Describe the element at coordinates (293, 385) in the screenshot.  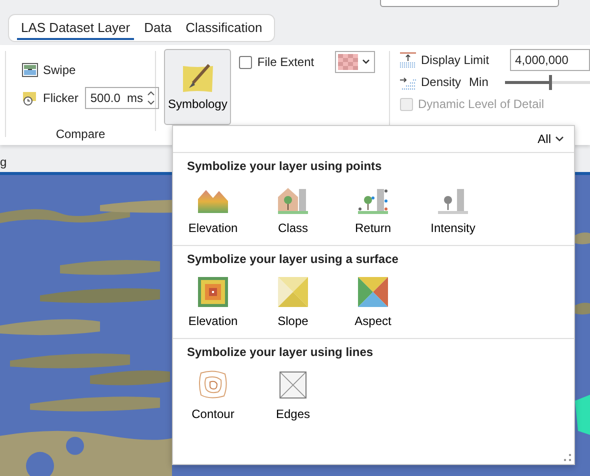
I see `edges-icon` at that location.